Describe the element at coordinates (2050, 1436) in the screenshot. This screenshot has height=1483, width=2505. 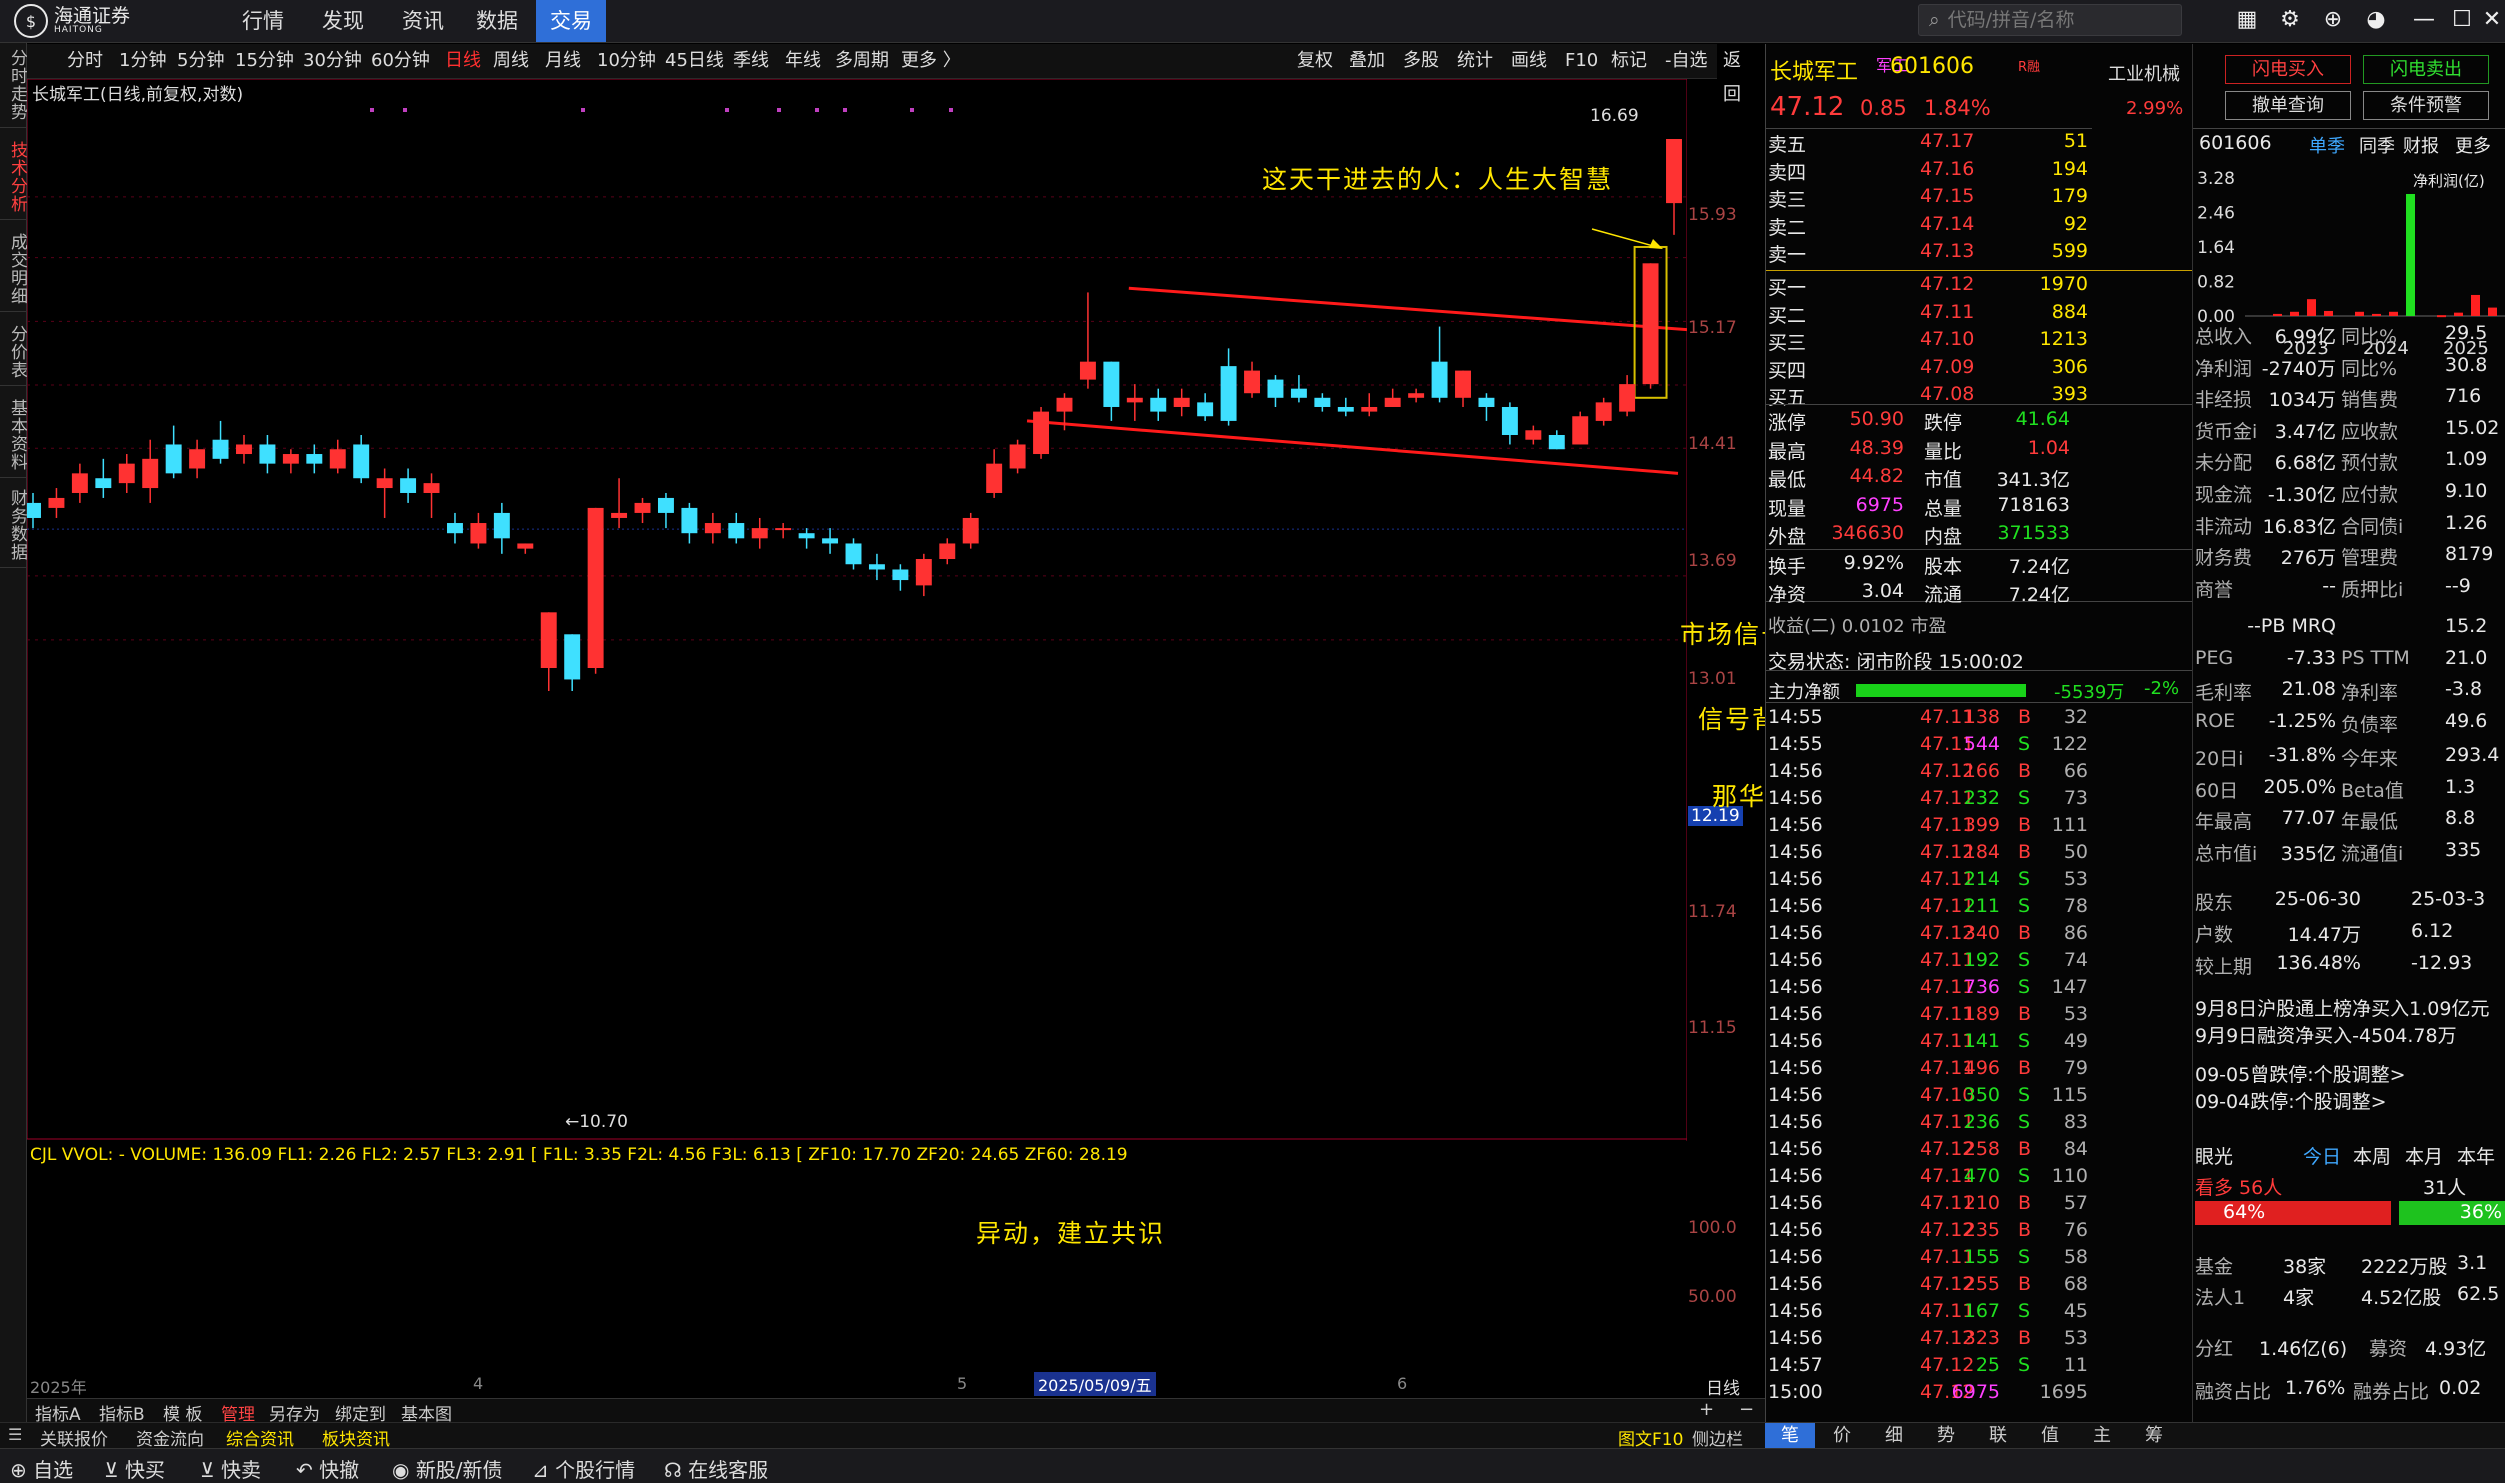
I see `quote-tab: 值` at that location.